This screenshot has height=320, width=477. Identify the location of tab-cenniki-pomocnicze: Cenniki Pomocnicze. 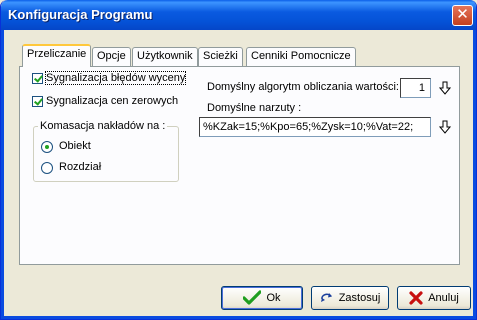
(301, 56).